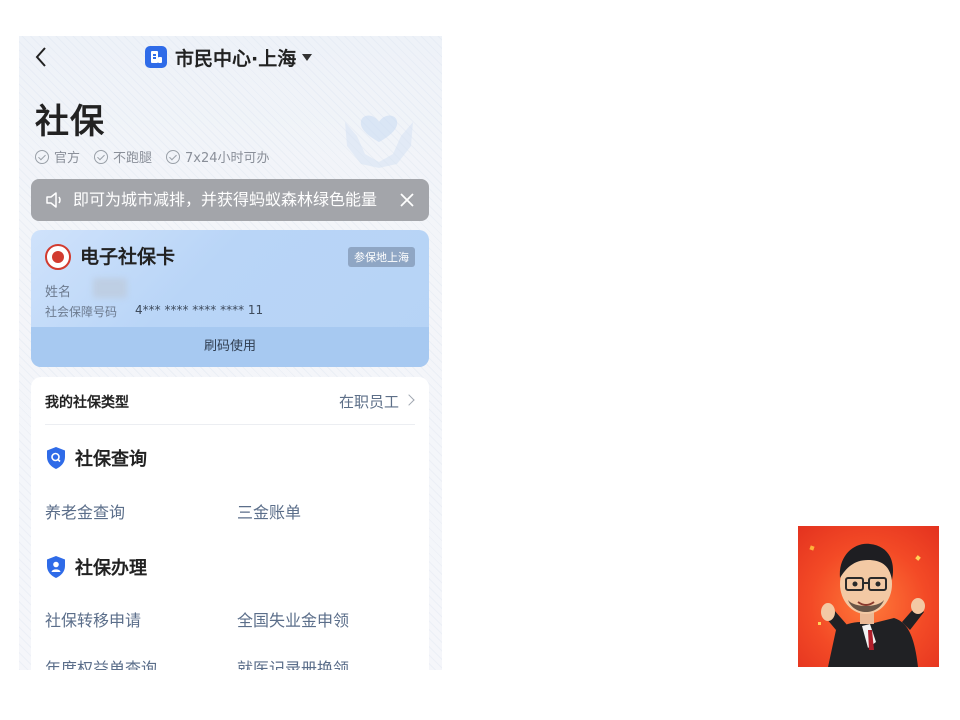 This screenshot has width=960, height=720. What do you see at coordinates (867, 605) in the screenshot?
I see `cartoon-man-image` at bounding box center [867, 605].